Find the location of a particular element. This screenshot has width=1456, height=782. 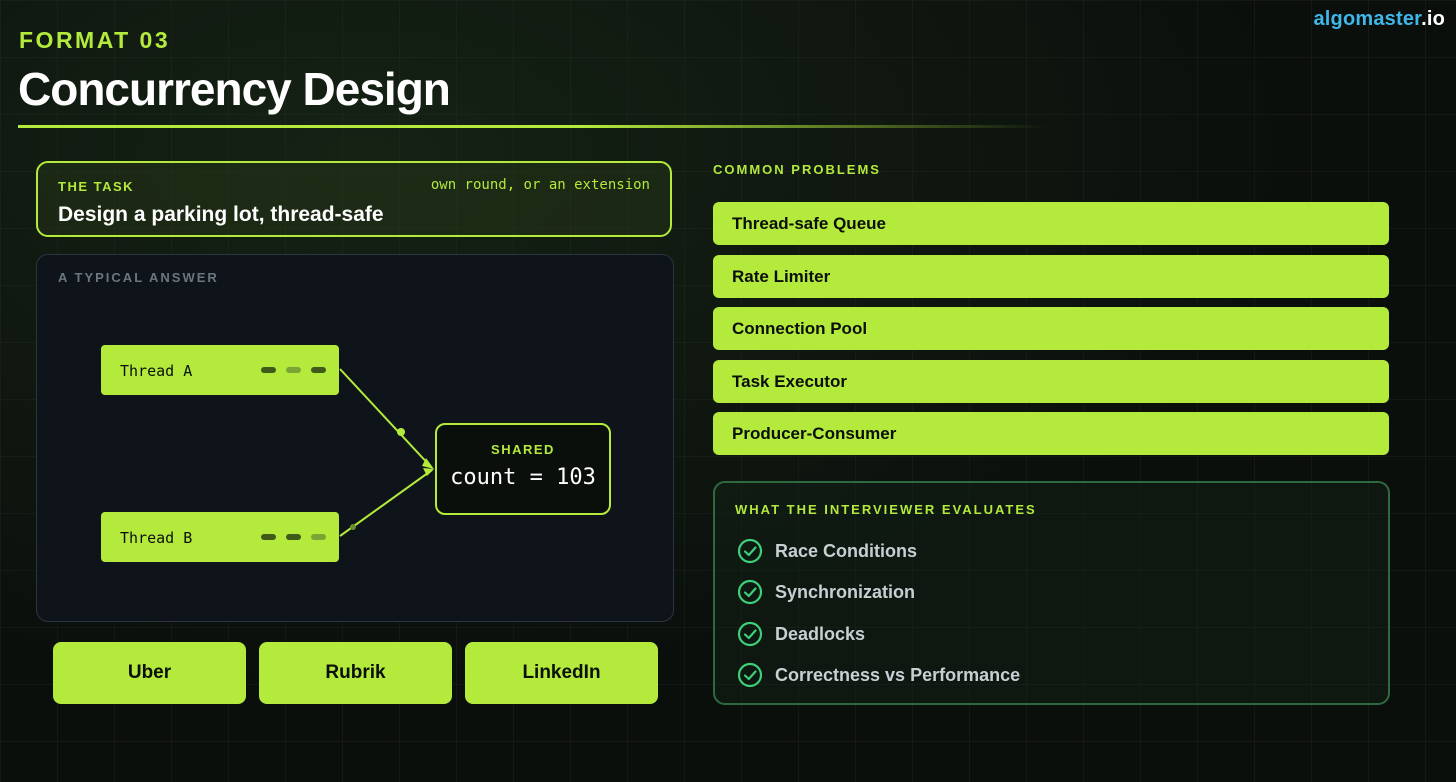

problem-item: Thread-safe Queue is located at coordinates (1051, 223).